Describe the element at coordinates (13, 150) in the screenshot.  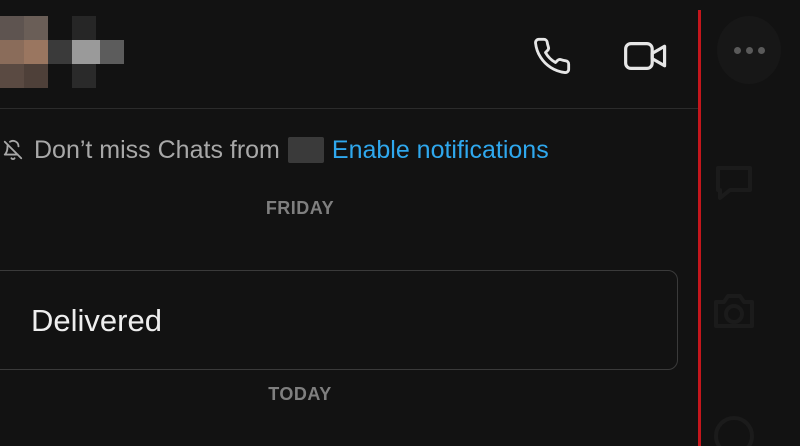
I see `bell-off-icon` at that location.